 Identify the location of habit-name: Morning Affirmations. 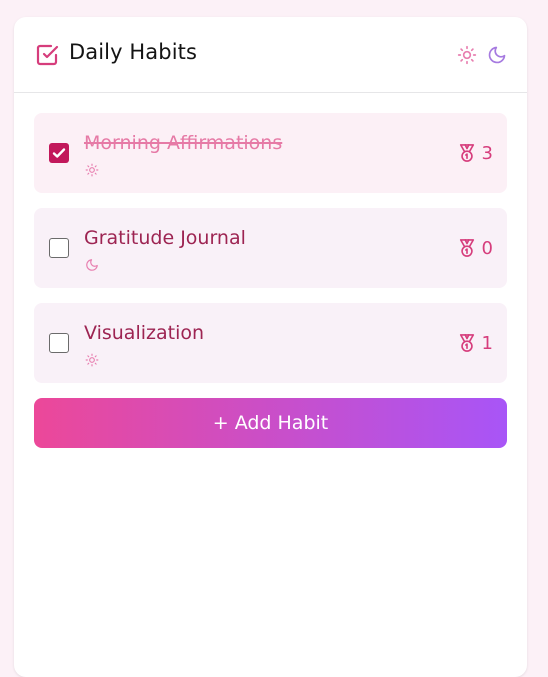
(183, 143).